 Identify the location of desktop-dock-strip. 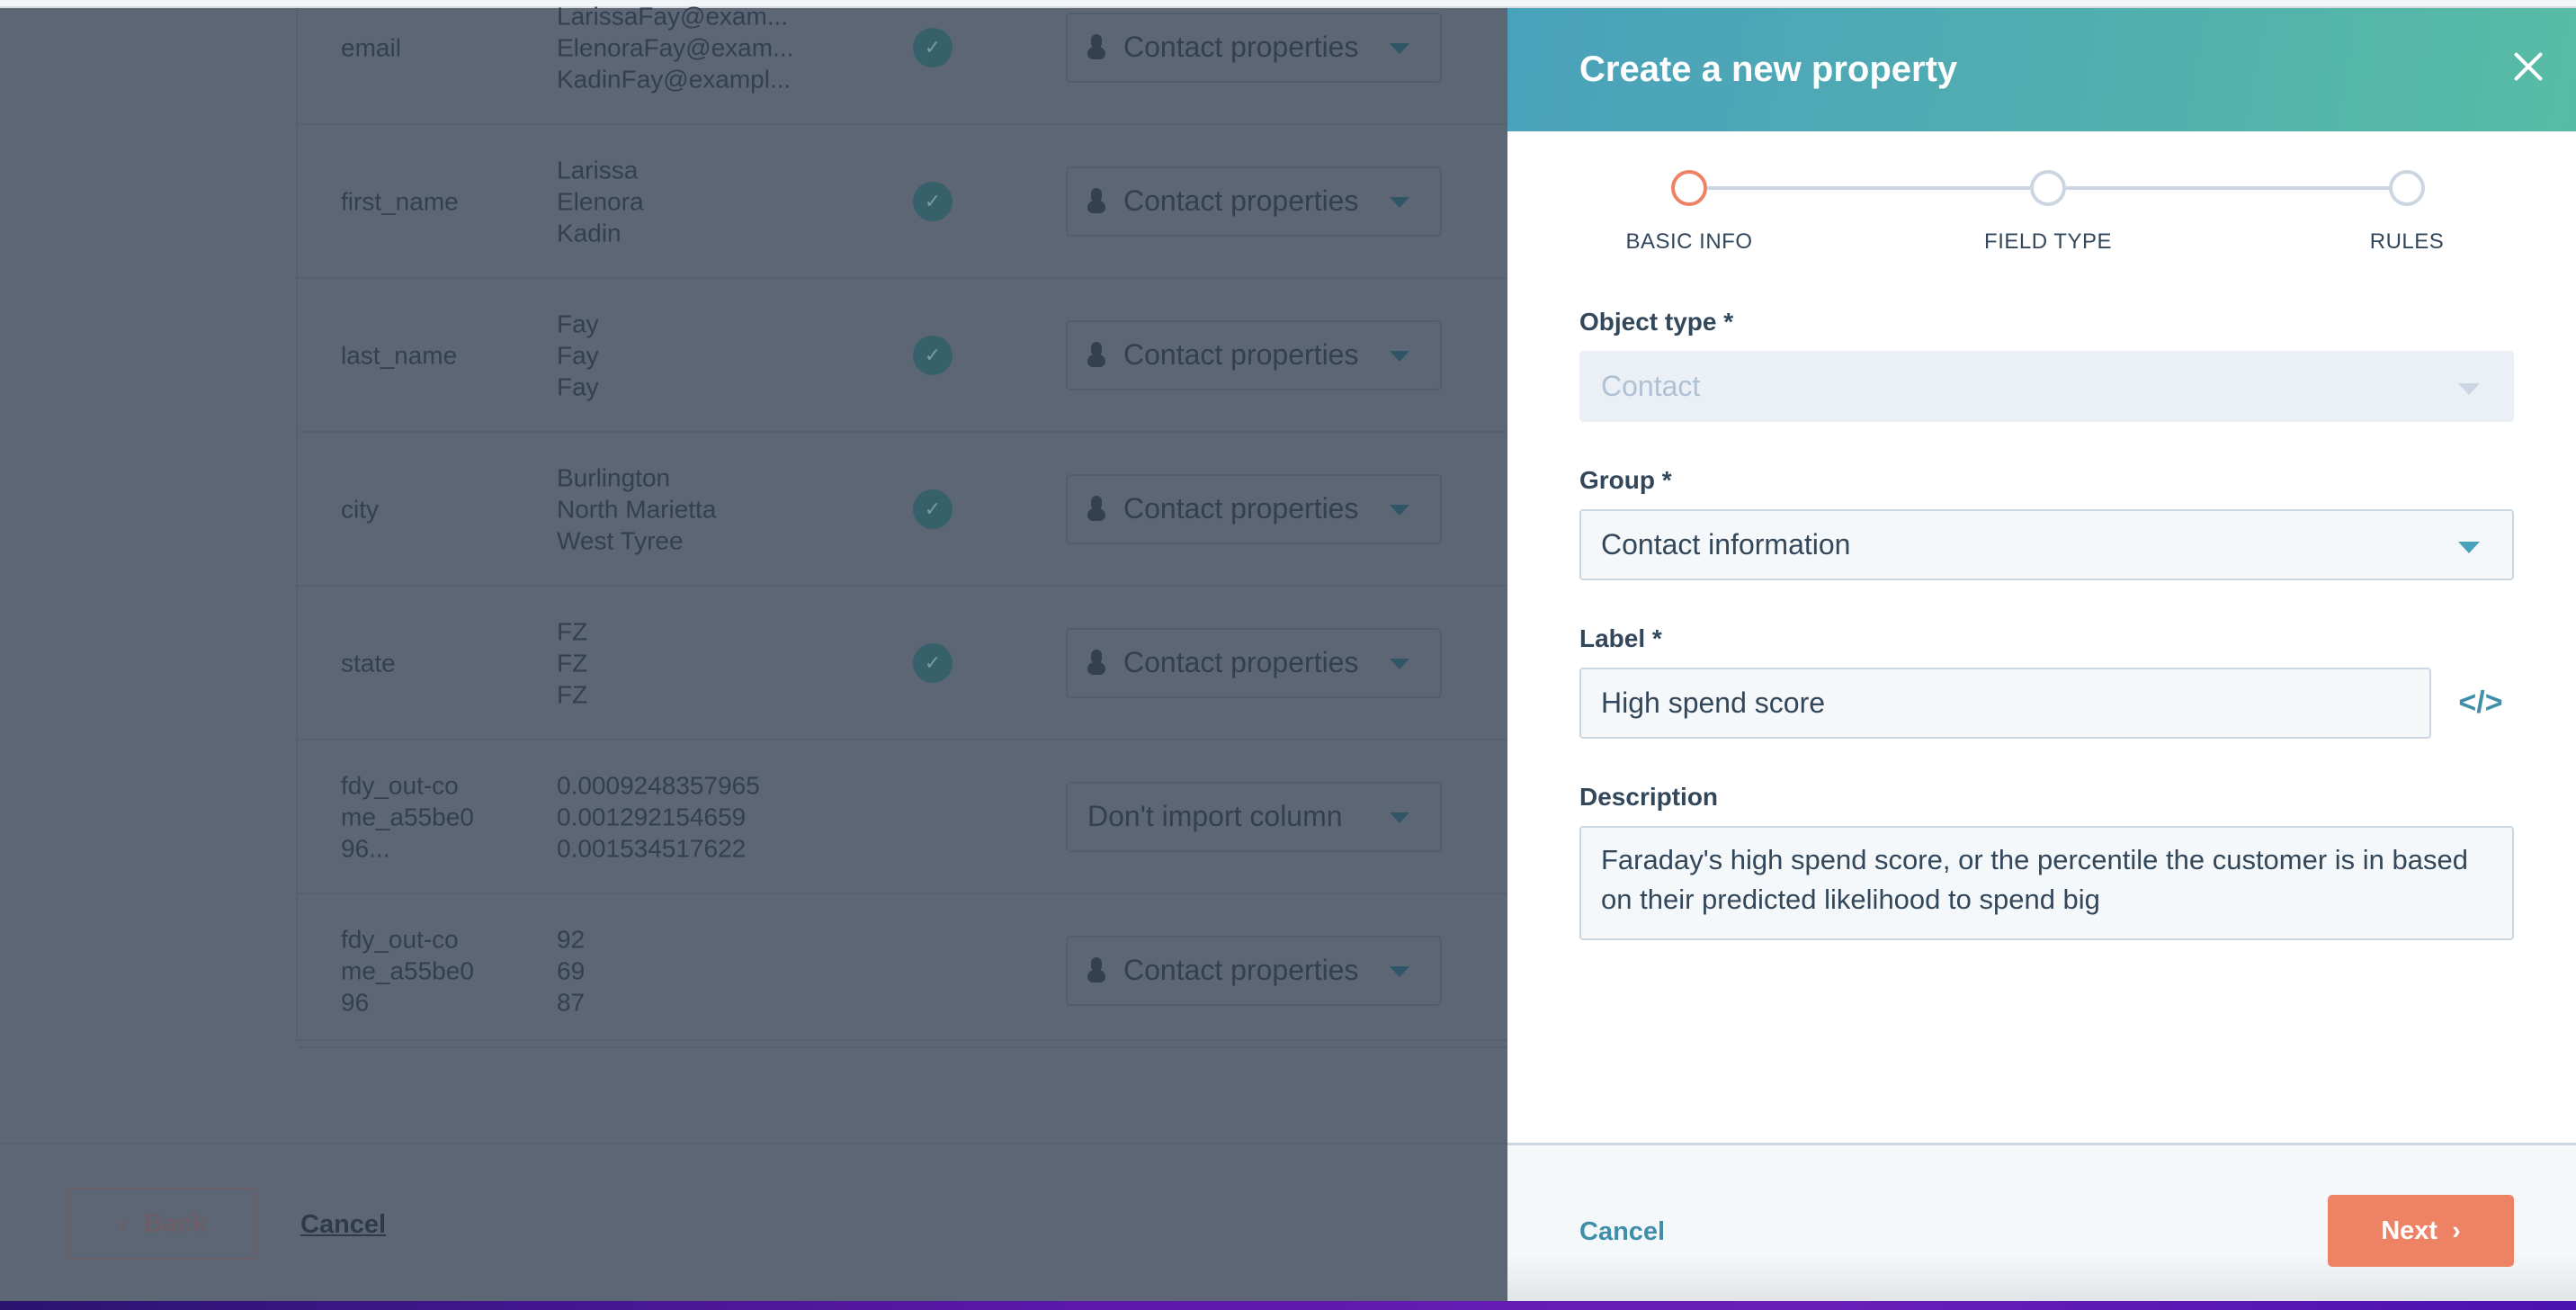
(1288, 1305).